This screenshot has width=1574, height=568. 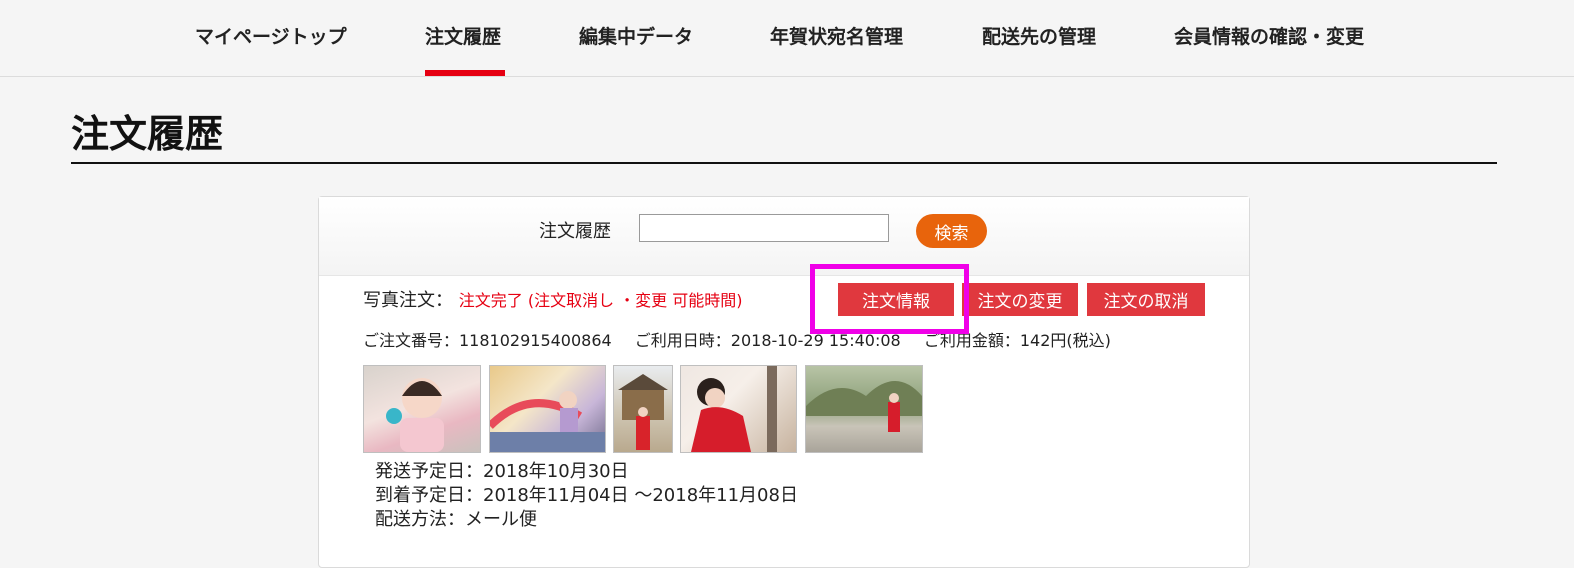 I want to click on nav-member-info: 会員情報の確認・変更, so click(x=1269, y=35).